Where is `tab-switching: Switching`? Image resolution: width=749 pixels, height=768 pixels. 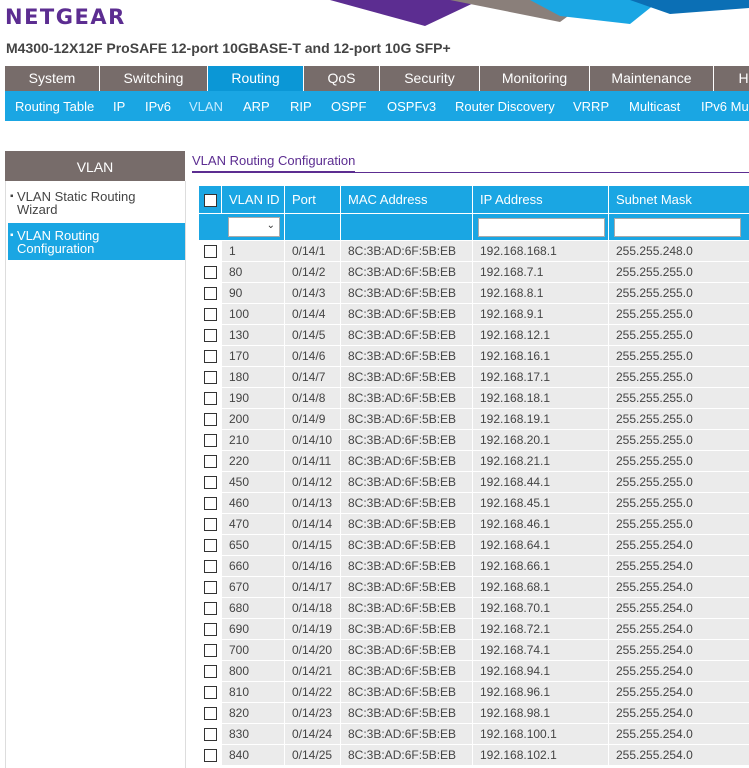 tab-switching: Switching is located at coordinates (153, 78).